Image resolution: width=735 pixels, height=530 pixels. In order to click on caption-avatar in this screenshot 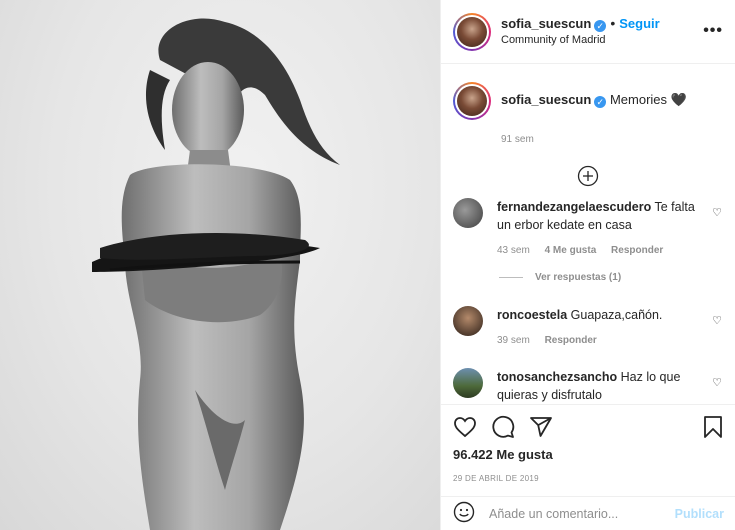, I will do `click(472, 101)`.